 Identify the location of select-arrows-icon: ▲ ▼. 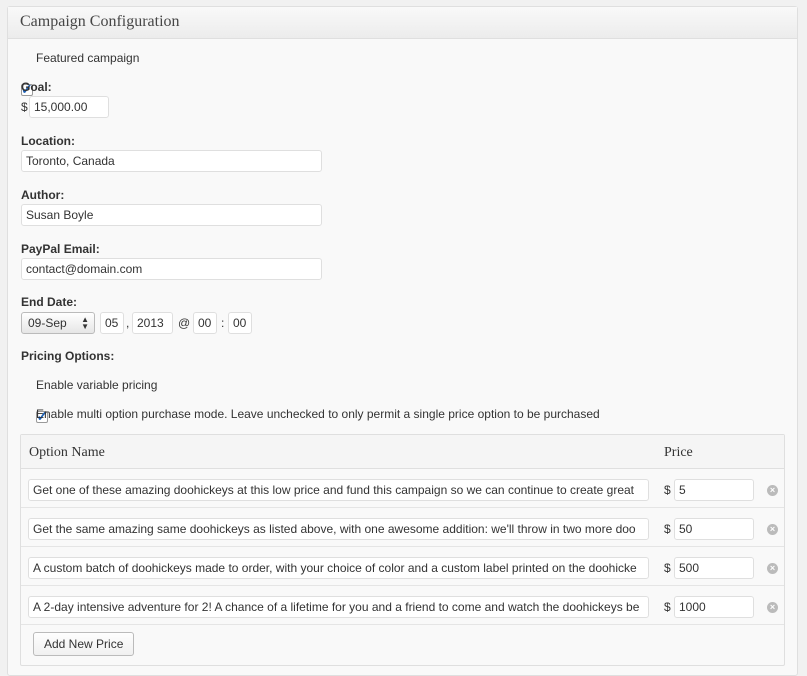
(85, 323).